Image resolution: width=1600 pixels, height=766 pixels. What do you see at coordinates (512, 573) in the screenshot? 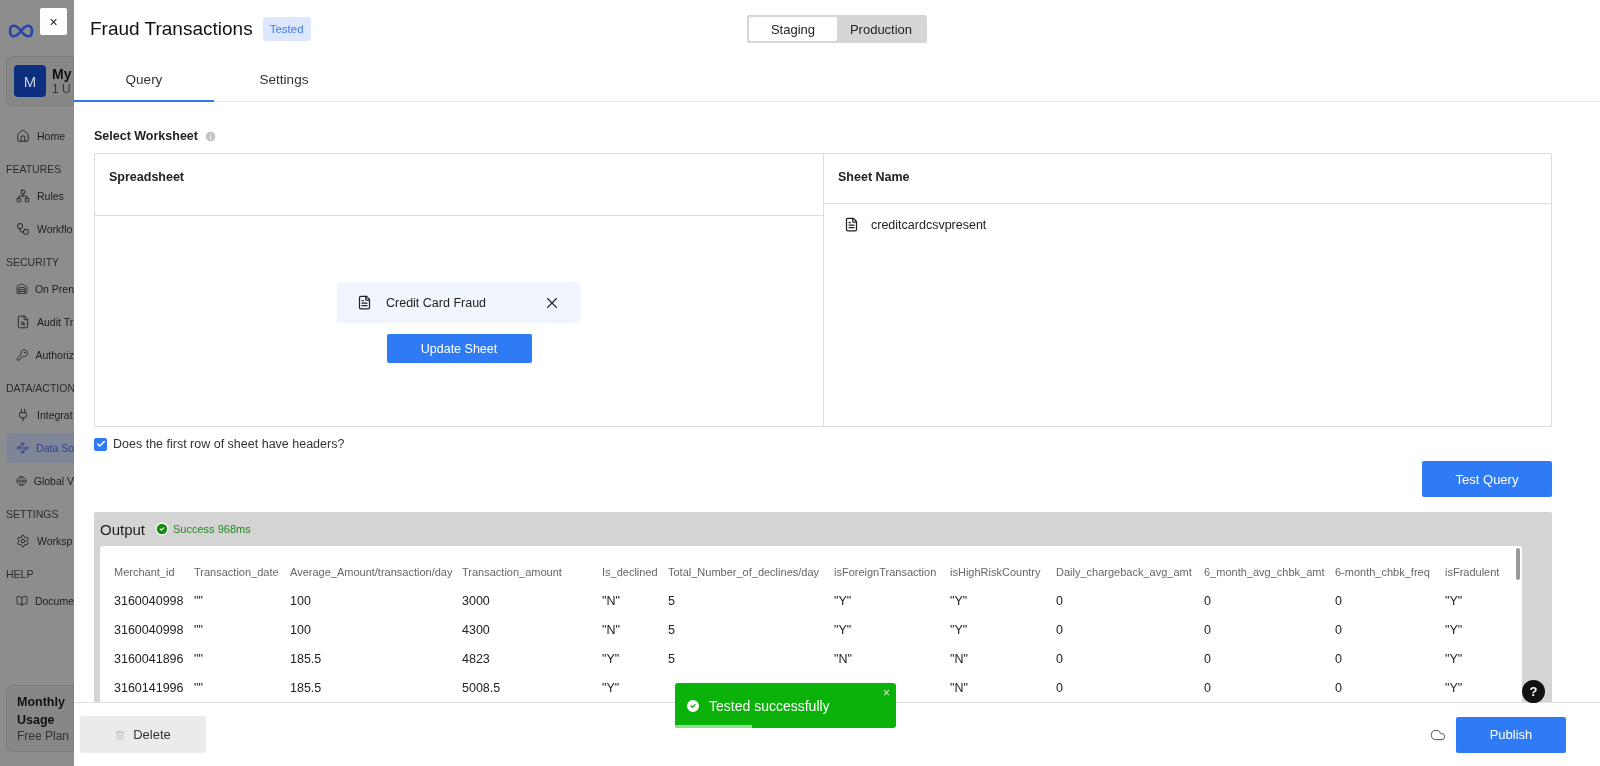
I see `column-header: Transaction_amount` at bounding box center [512, 573].